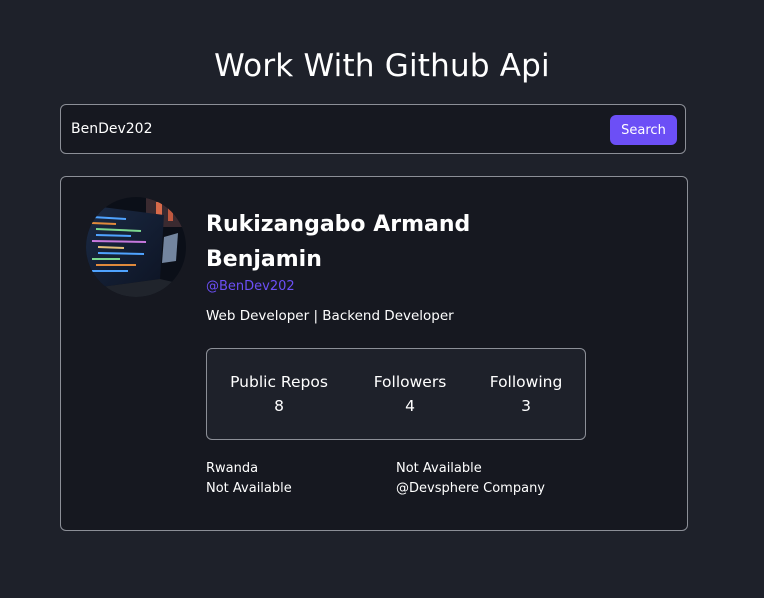 Image resolution: width=764 pixels, height=598 pixels. I want to click on stat-public-repos: Public Repos 8, so click(279, 395).